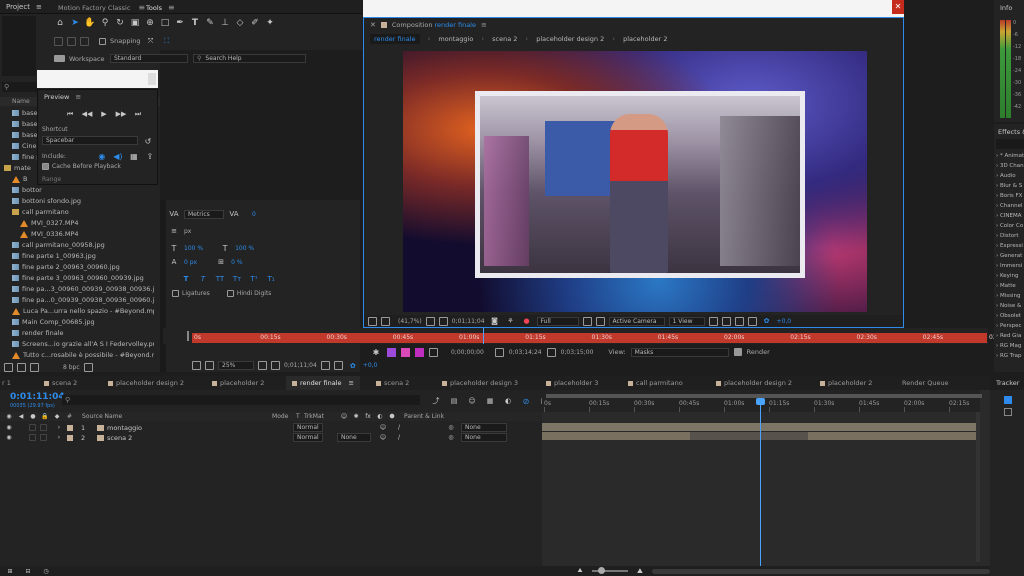  I want to click on file-item: render finale, so click(83, 333).